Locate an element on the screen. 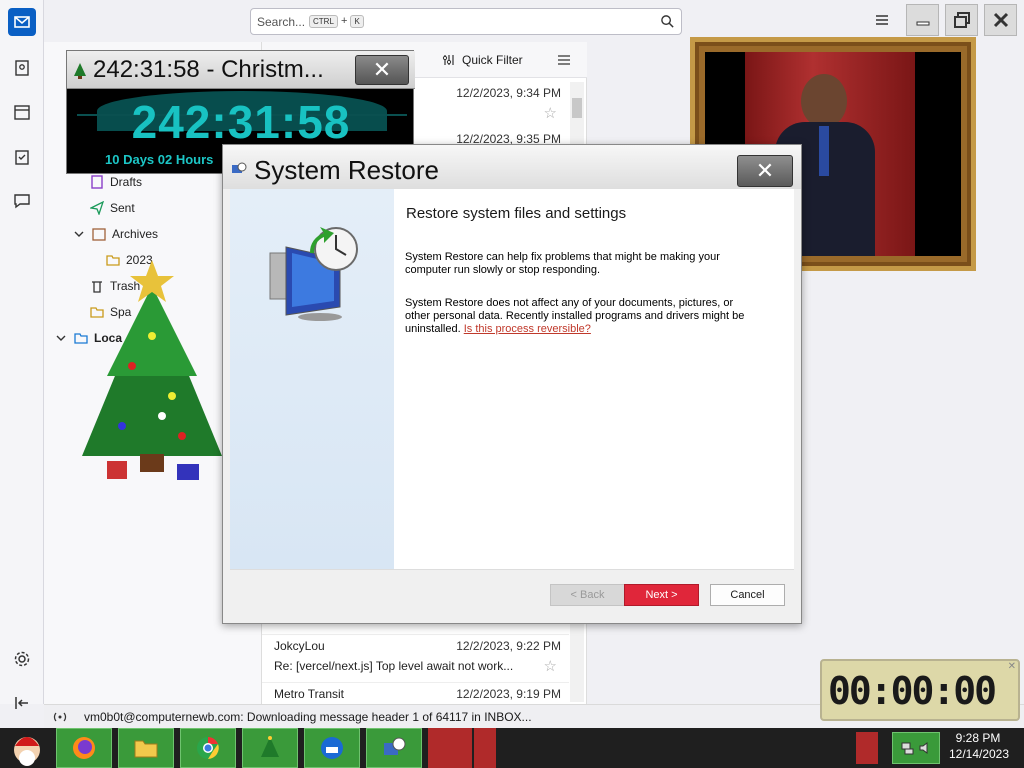  folder-sent: Sent is located at coordinates (112, 208).